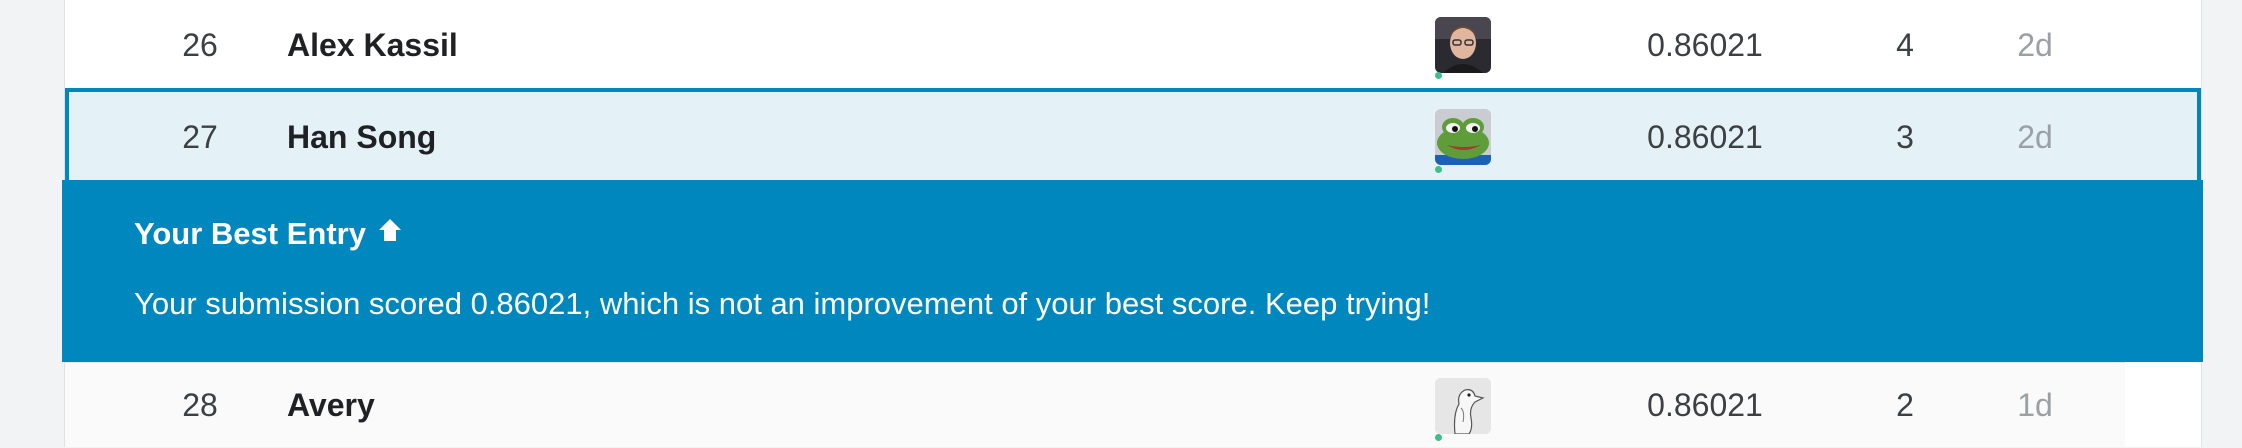  I want to click on team-name: Avery, so click(331, 405).